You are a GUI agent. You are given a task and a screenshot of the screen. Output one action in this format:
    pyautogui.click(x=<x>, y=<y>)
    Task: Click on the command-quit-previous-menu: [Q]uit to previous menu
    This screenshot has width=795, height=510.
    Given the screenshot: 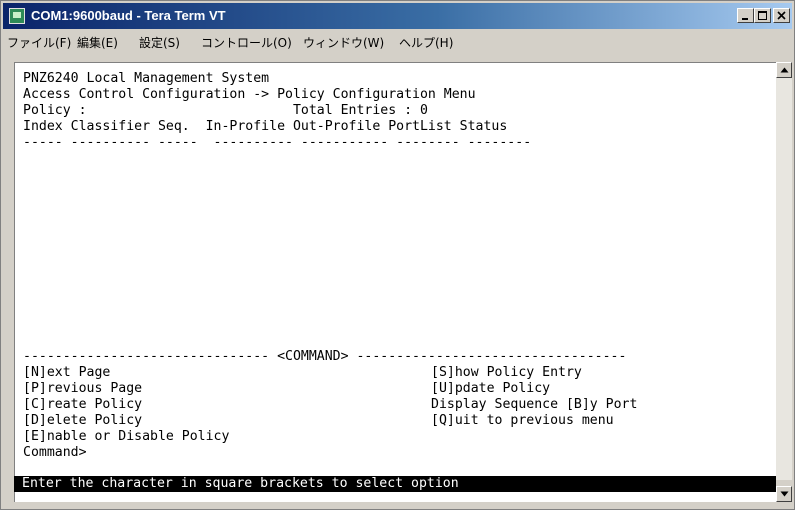 What is the action you would take?
    pyautogui.click(x=522, y=420)
    